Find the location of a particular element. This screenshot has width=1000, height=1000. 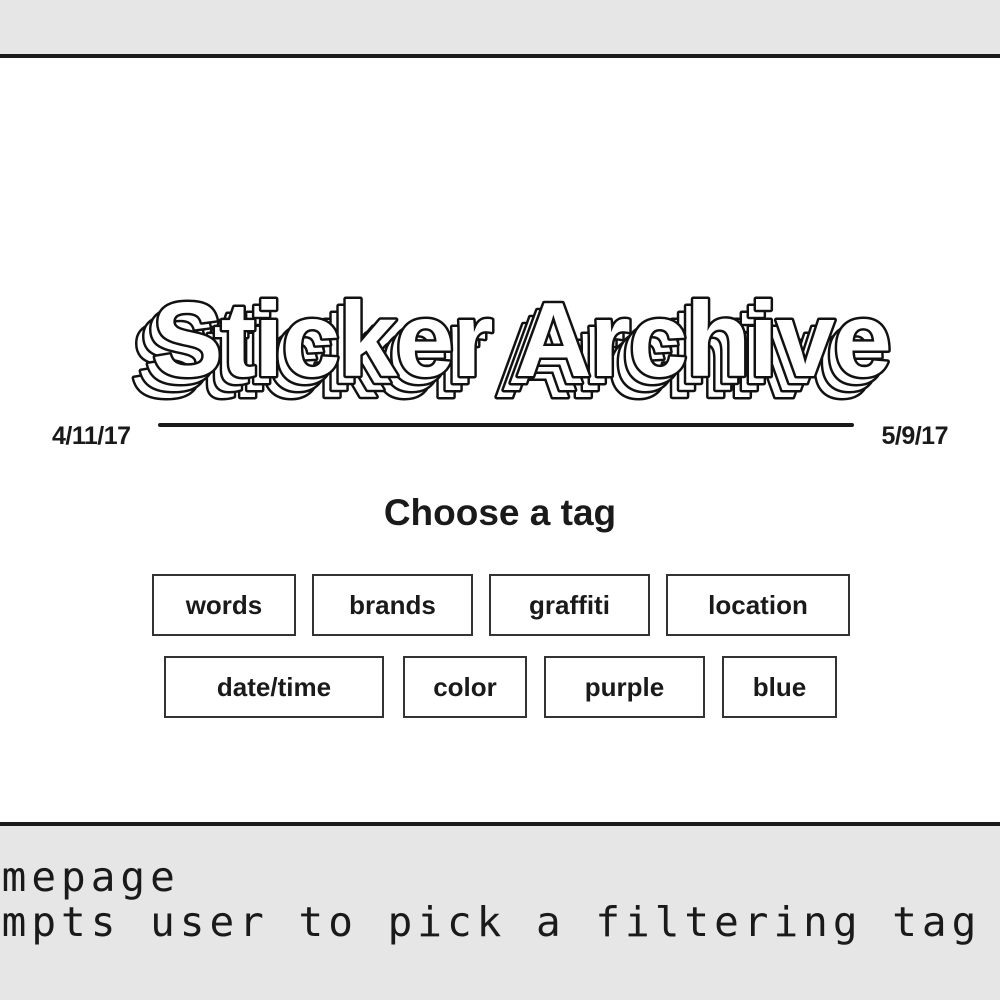

timeline-start-date: 4/11/17 is located at coordinates (91, 436).